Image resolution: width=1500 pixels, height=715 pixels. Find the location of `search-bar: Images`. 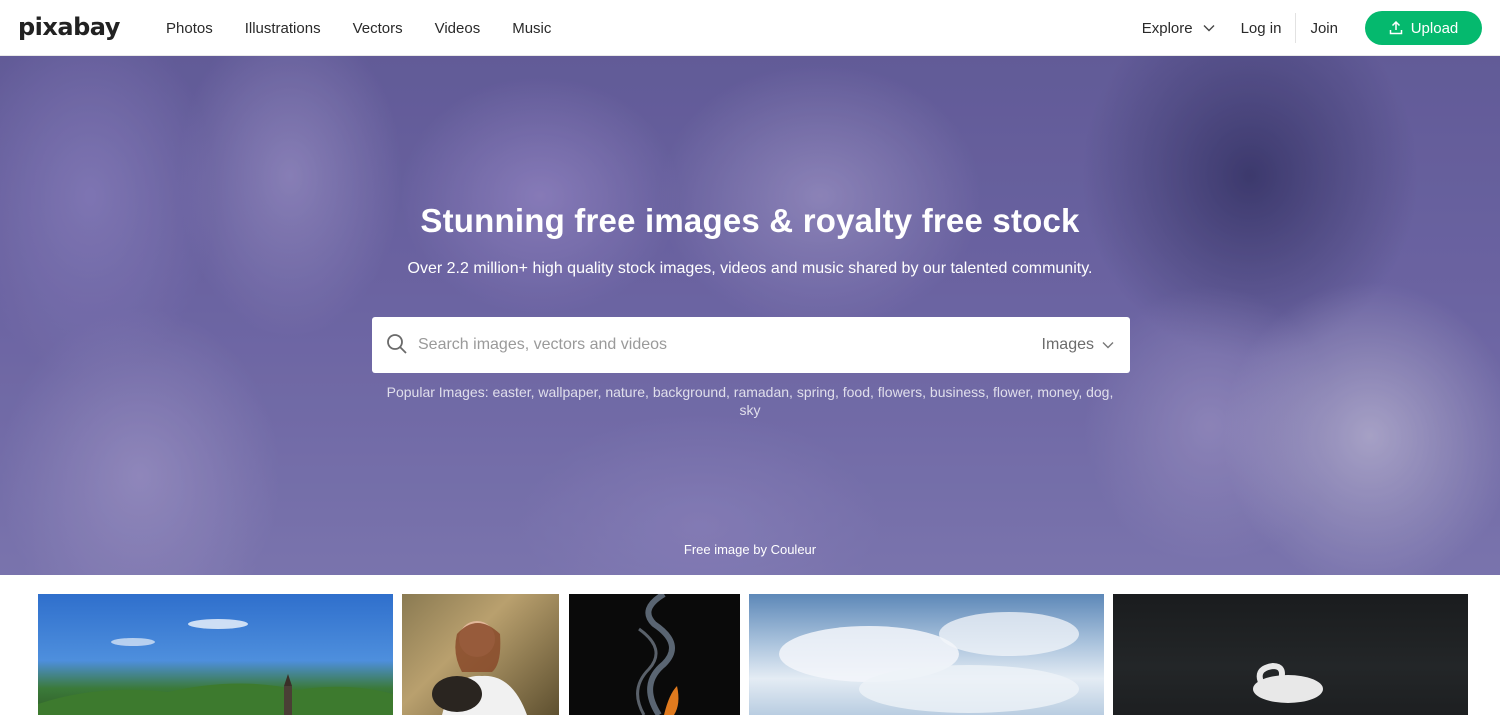

search-bar: Images is located at coordinates (751, 345).